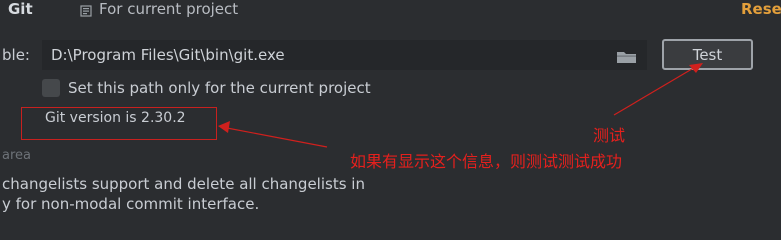 The width and height of the screenshot is (781, 240). What do you see at coordinates (131, 204) in the screenshot?
I see `commit-interface-option-text: y for non-modal commit interface.` at bounding box center [131, 204].